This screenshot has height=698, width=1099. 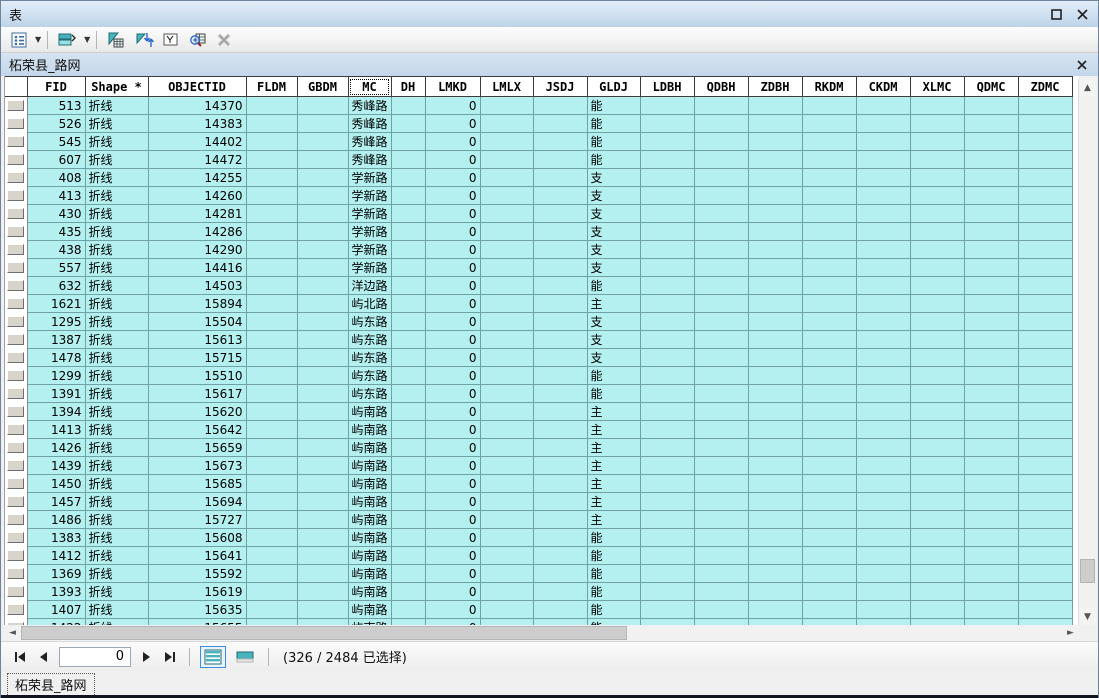 I want to click on cell-fid: 1478, so click(x=56, y=357).